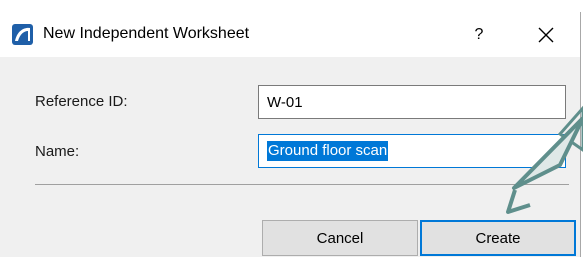  I want to click on reference-id-value: W-01, so click(285, 102).